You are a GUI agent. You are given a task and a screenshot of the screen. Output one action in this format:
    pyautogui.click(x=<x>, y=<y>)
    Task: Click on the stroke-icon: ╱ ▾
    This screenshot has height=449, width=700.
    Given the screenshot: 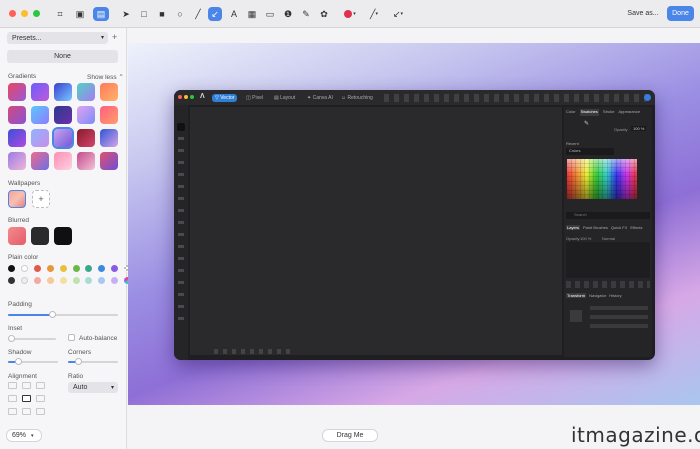 What is the action you would take?
    pyautogui.click(x=374, y=14)
    